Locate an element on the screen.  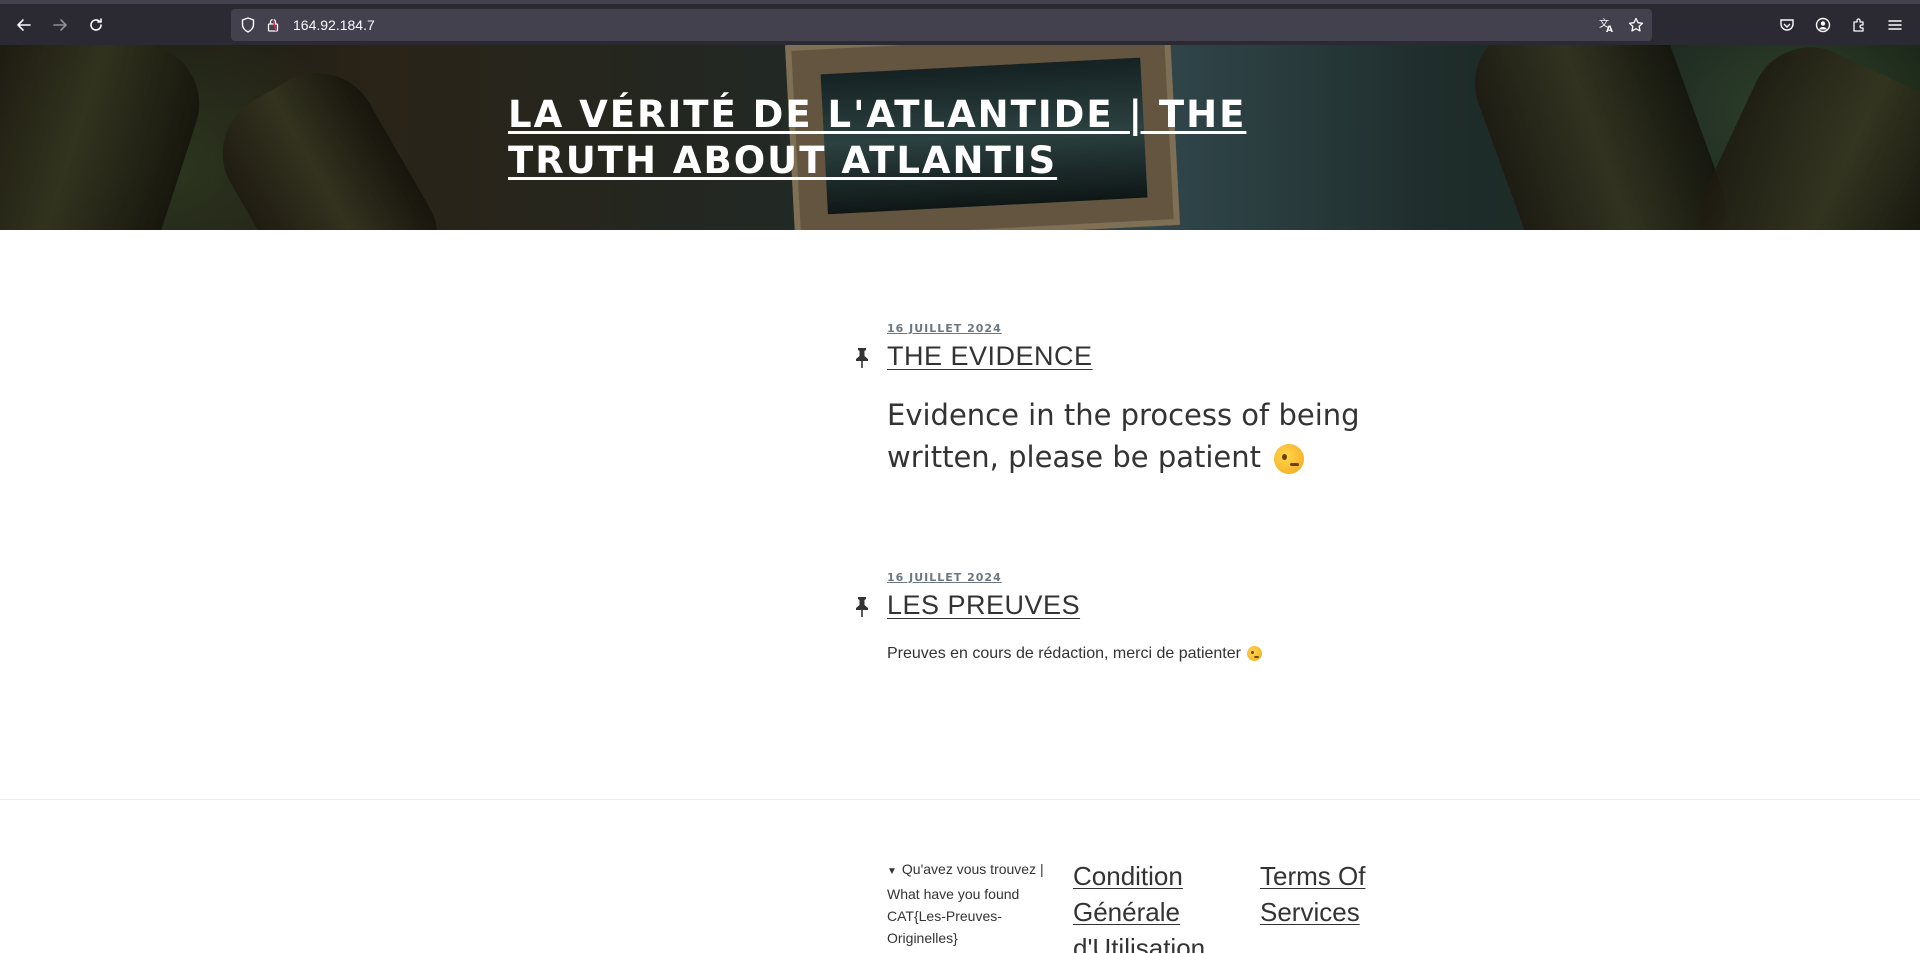
details-content: CAT{Les-Preuves-Originelles} is located at coordinates (944, 927).